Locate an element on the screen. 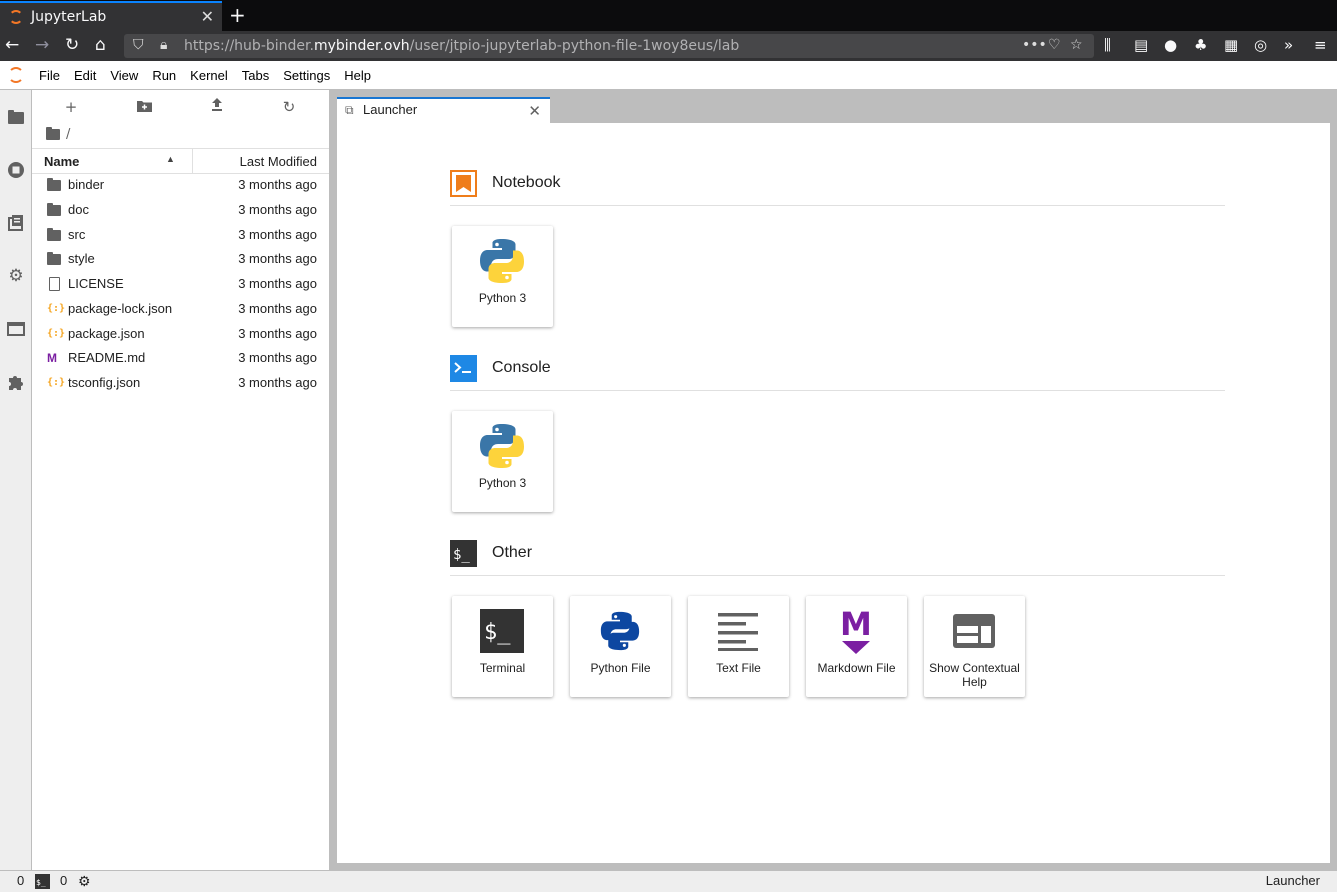 The image size is (1337, 892). launcher-card-markdown-file: M Markdown File is located at coordinates (856, 646).